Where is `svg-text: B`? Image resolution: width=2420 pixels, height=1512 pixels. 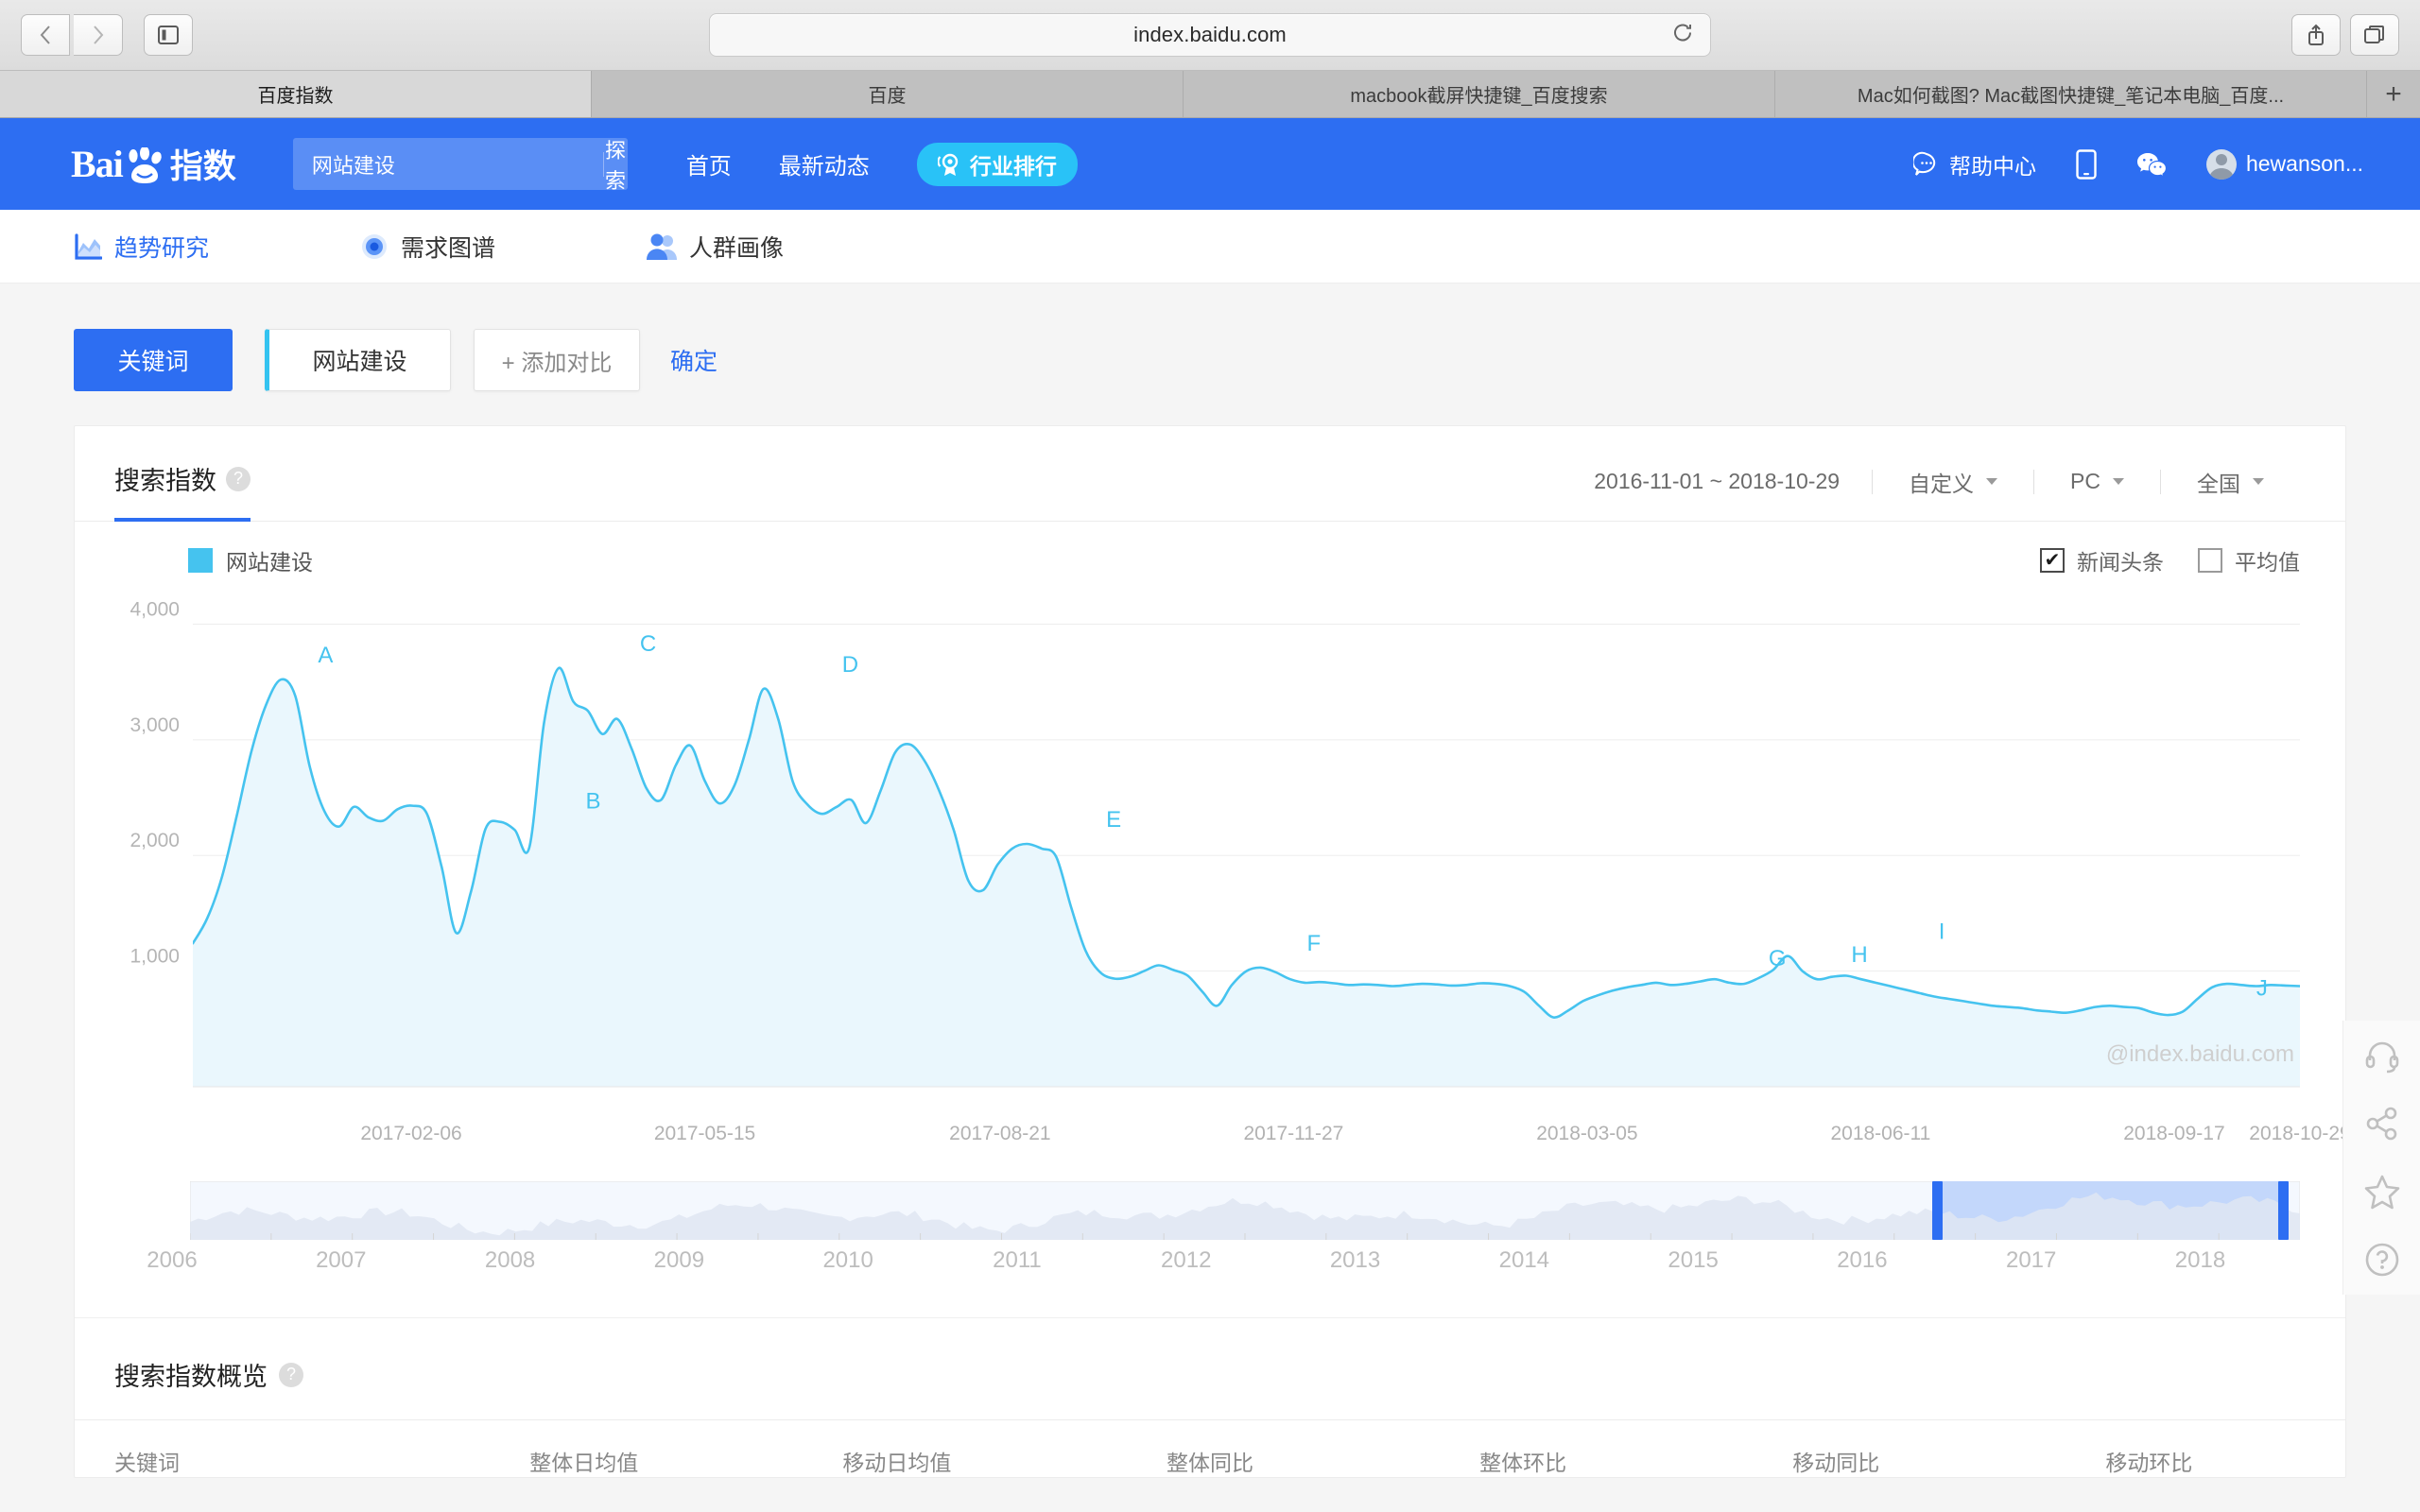 svg-text: B is located at coordinates (592, 801).